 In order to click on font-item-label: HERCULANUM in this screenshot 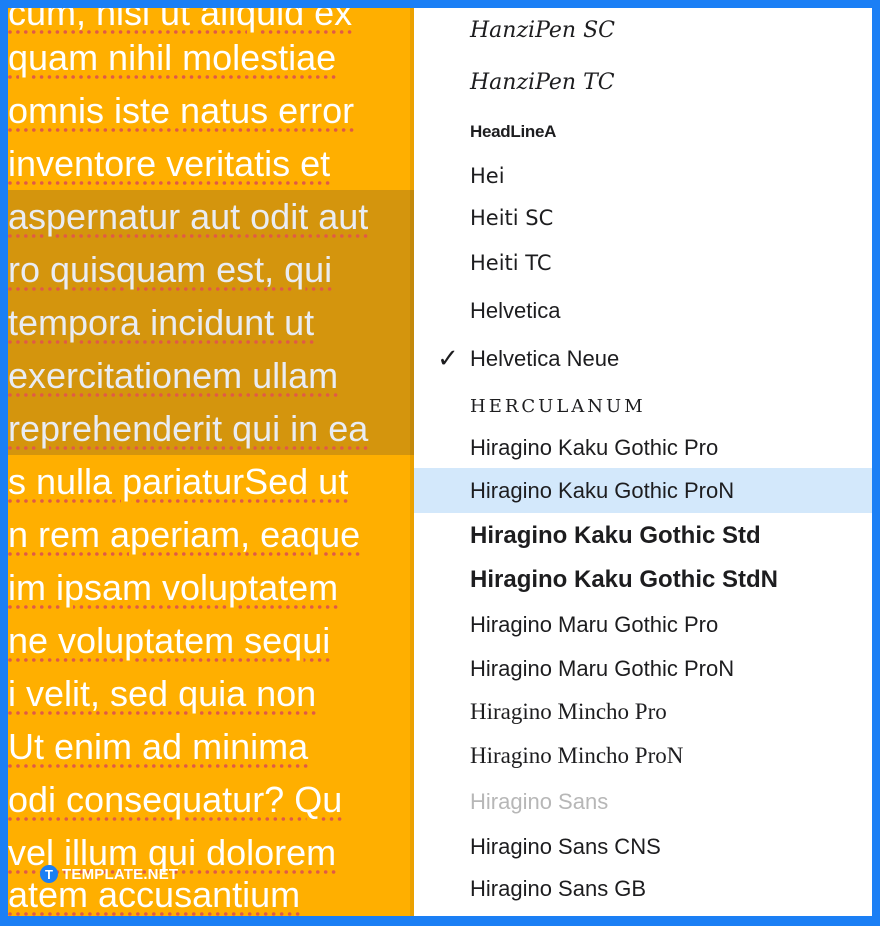, I will do `click(558, 406)`.